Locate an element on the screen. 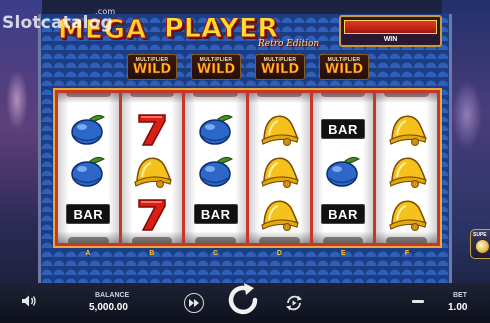  spin-arrow-icon is located at coordinates (243, 299).